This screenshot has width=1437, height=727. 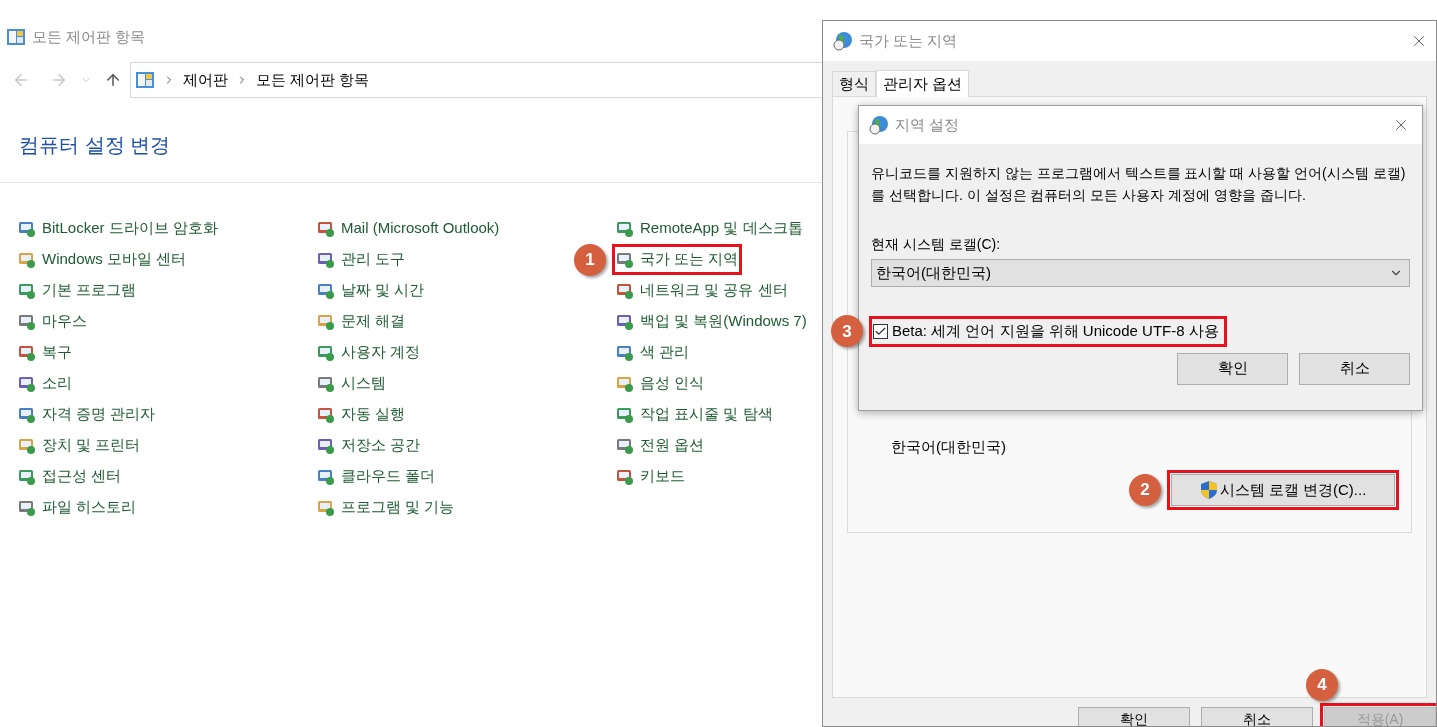 I want to click on applet-link: 자격 증명 관리자, so click(x=99, y=414).